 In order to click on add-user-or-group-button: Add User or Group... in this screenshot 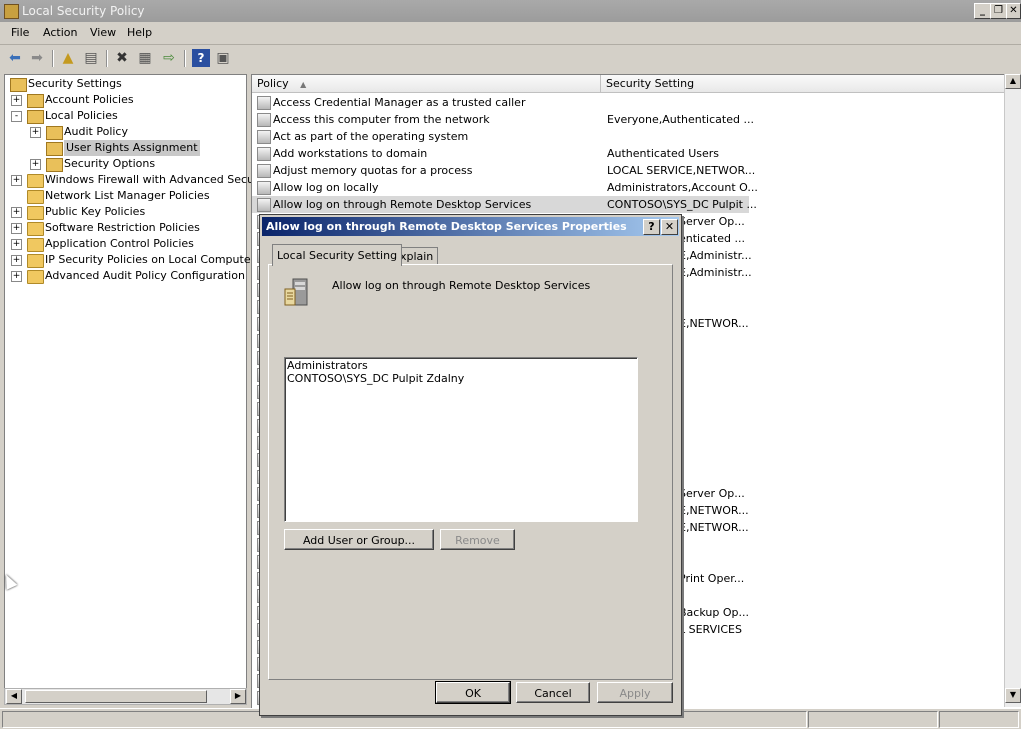, I will do `click(359, 539)`.